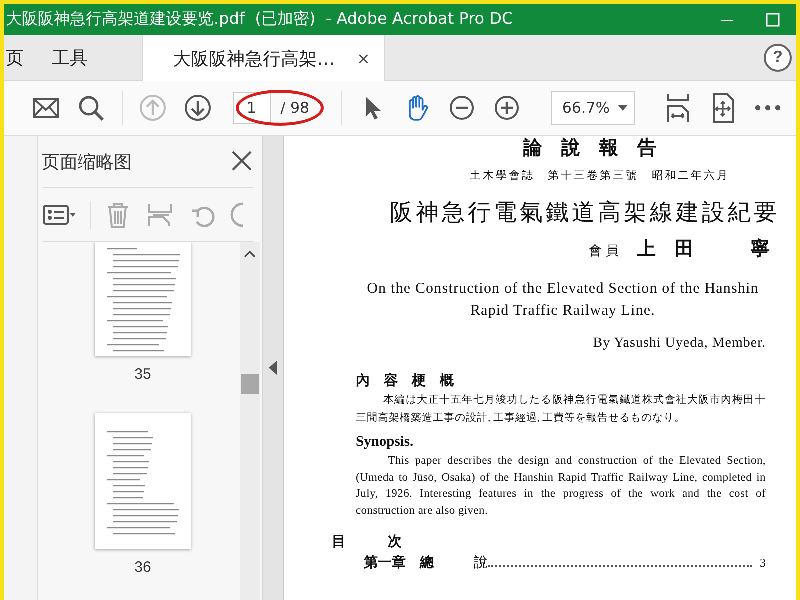 This screenshot has height=600, width=800. Describe the element at coordinates (260, 19) in the screenshot. I see `window-title: 大阪阪神急行高架道建设要览.pdf (已加密) - Adobe Acrobat Pro DC` at that location.